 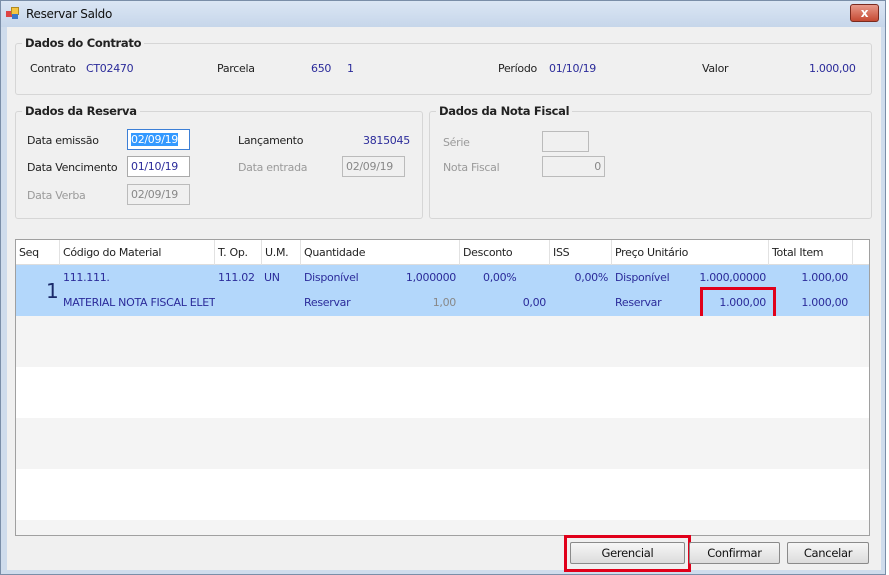 What do you see at coordinates (63, 140) in the screenshot?
I see `data-emissao-label: Data emissão` at bounding box center [63, 140].